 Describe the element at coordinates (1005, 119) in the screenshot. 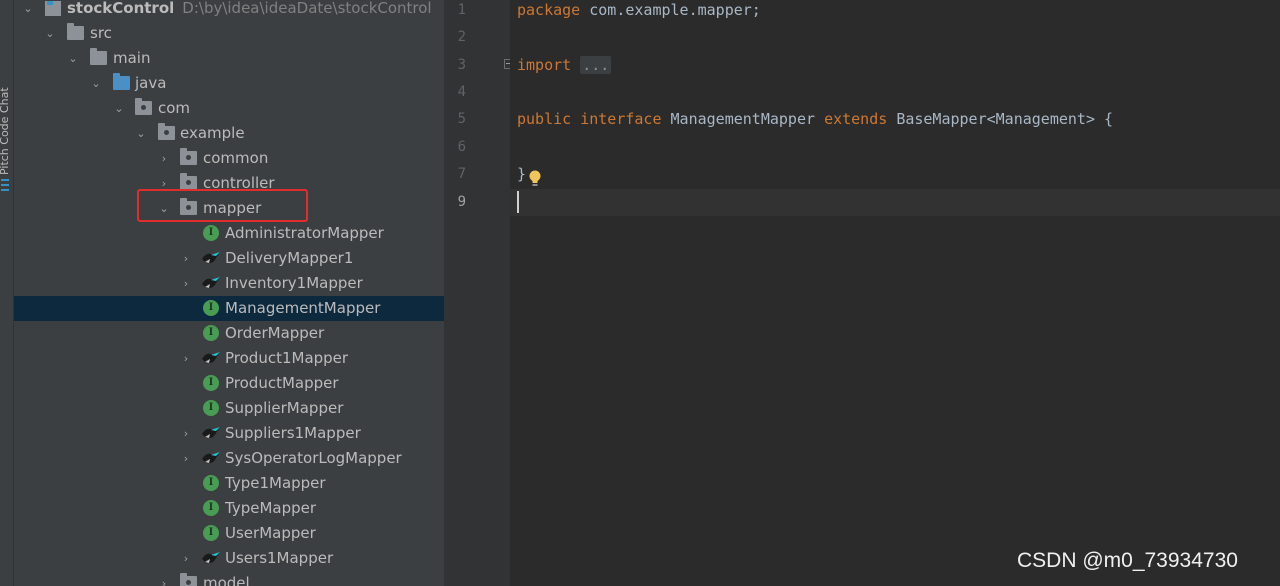

I see `base-type: BaseMapper<Management> {` at that location.